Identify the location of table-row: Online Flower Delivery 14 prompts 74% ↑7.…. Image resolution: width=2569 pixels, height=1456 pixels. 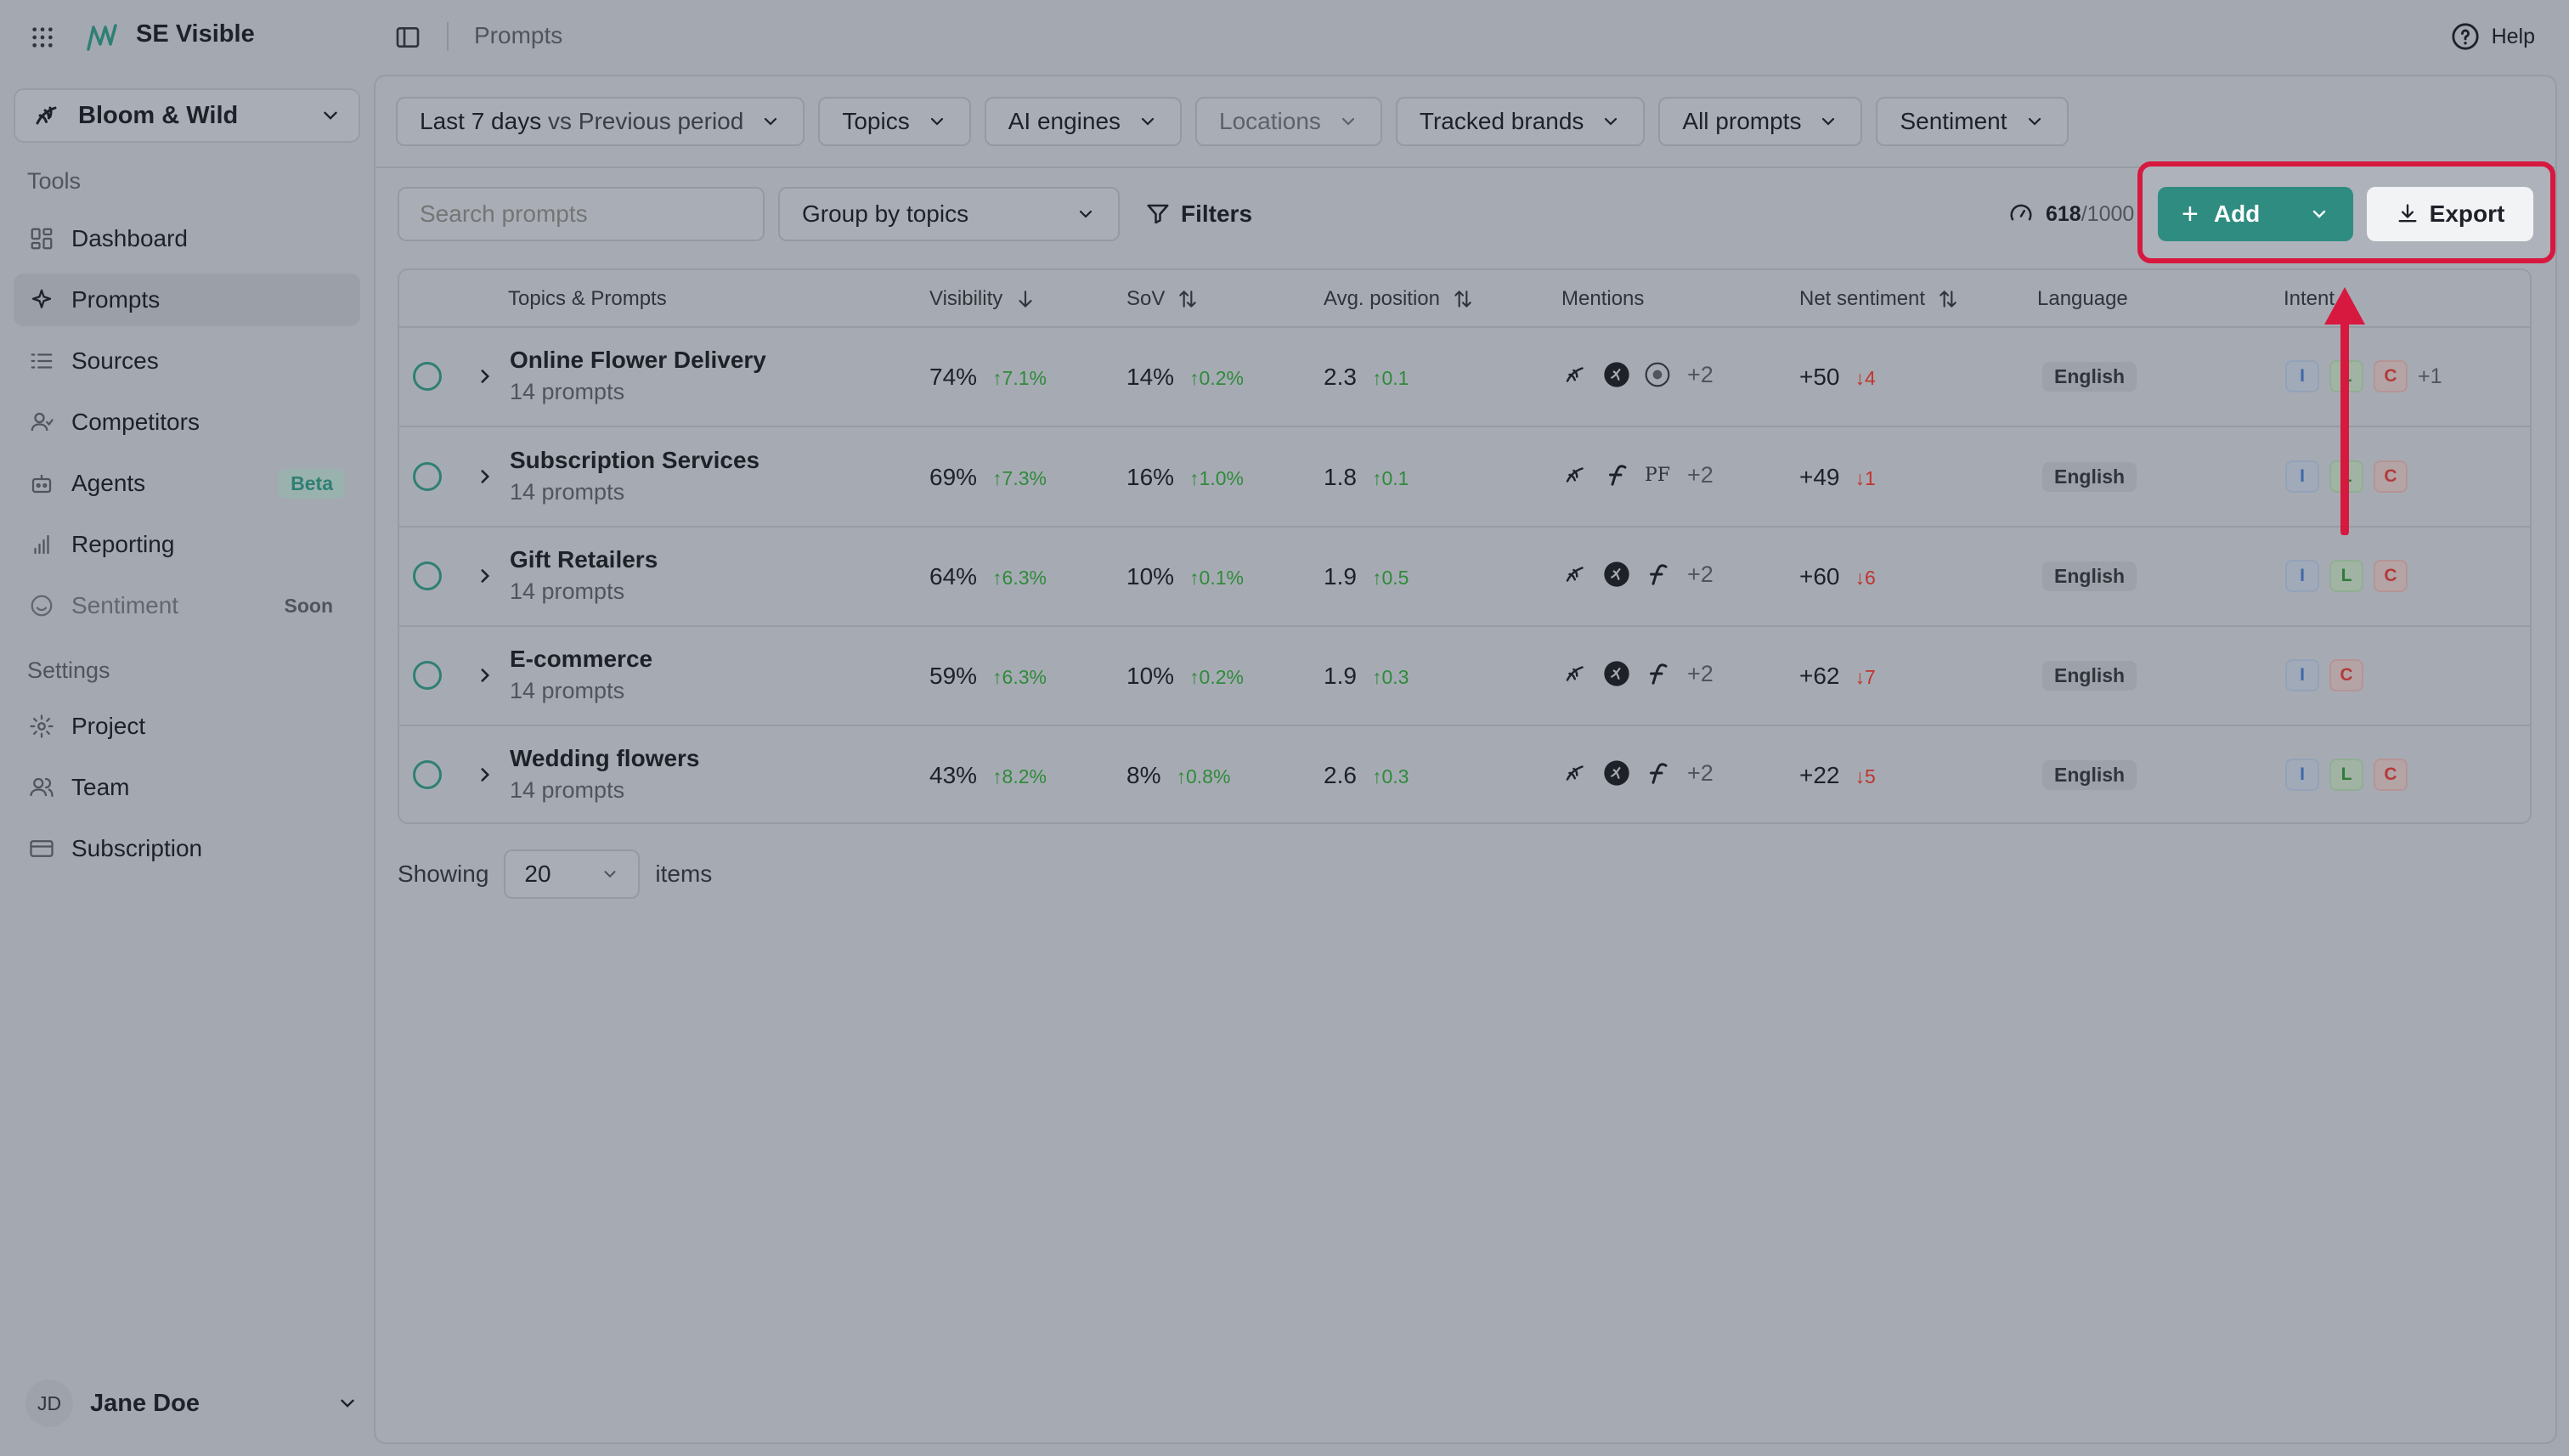
(1464, 378).